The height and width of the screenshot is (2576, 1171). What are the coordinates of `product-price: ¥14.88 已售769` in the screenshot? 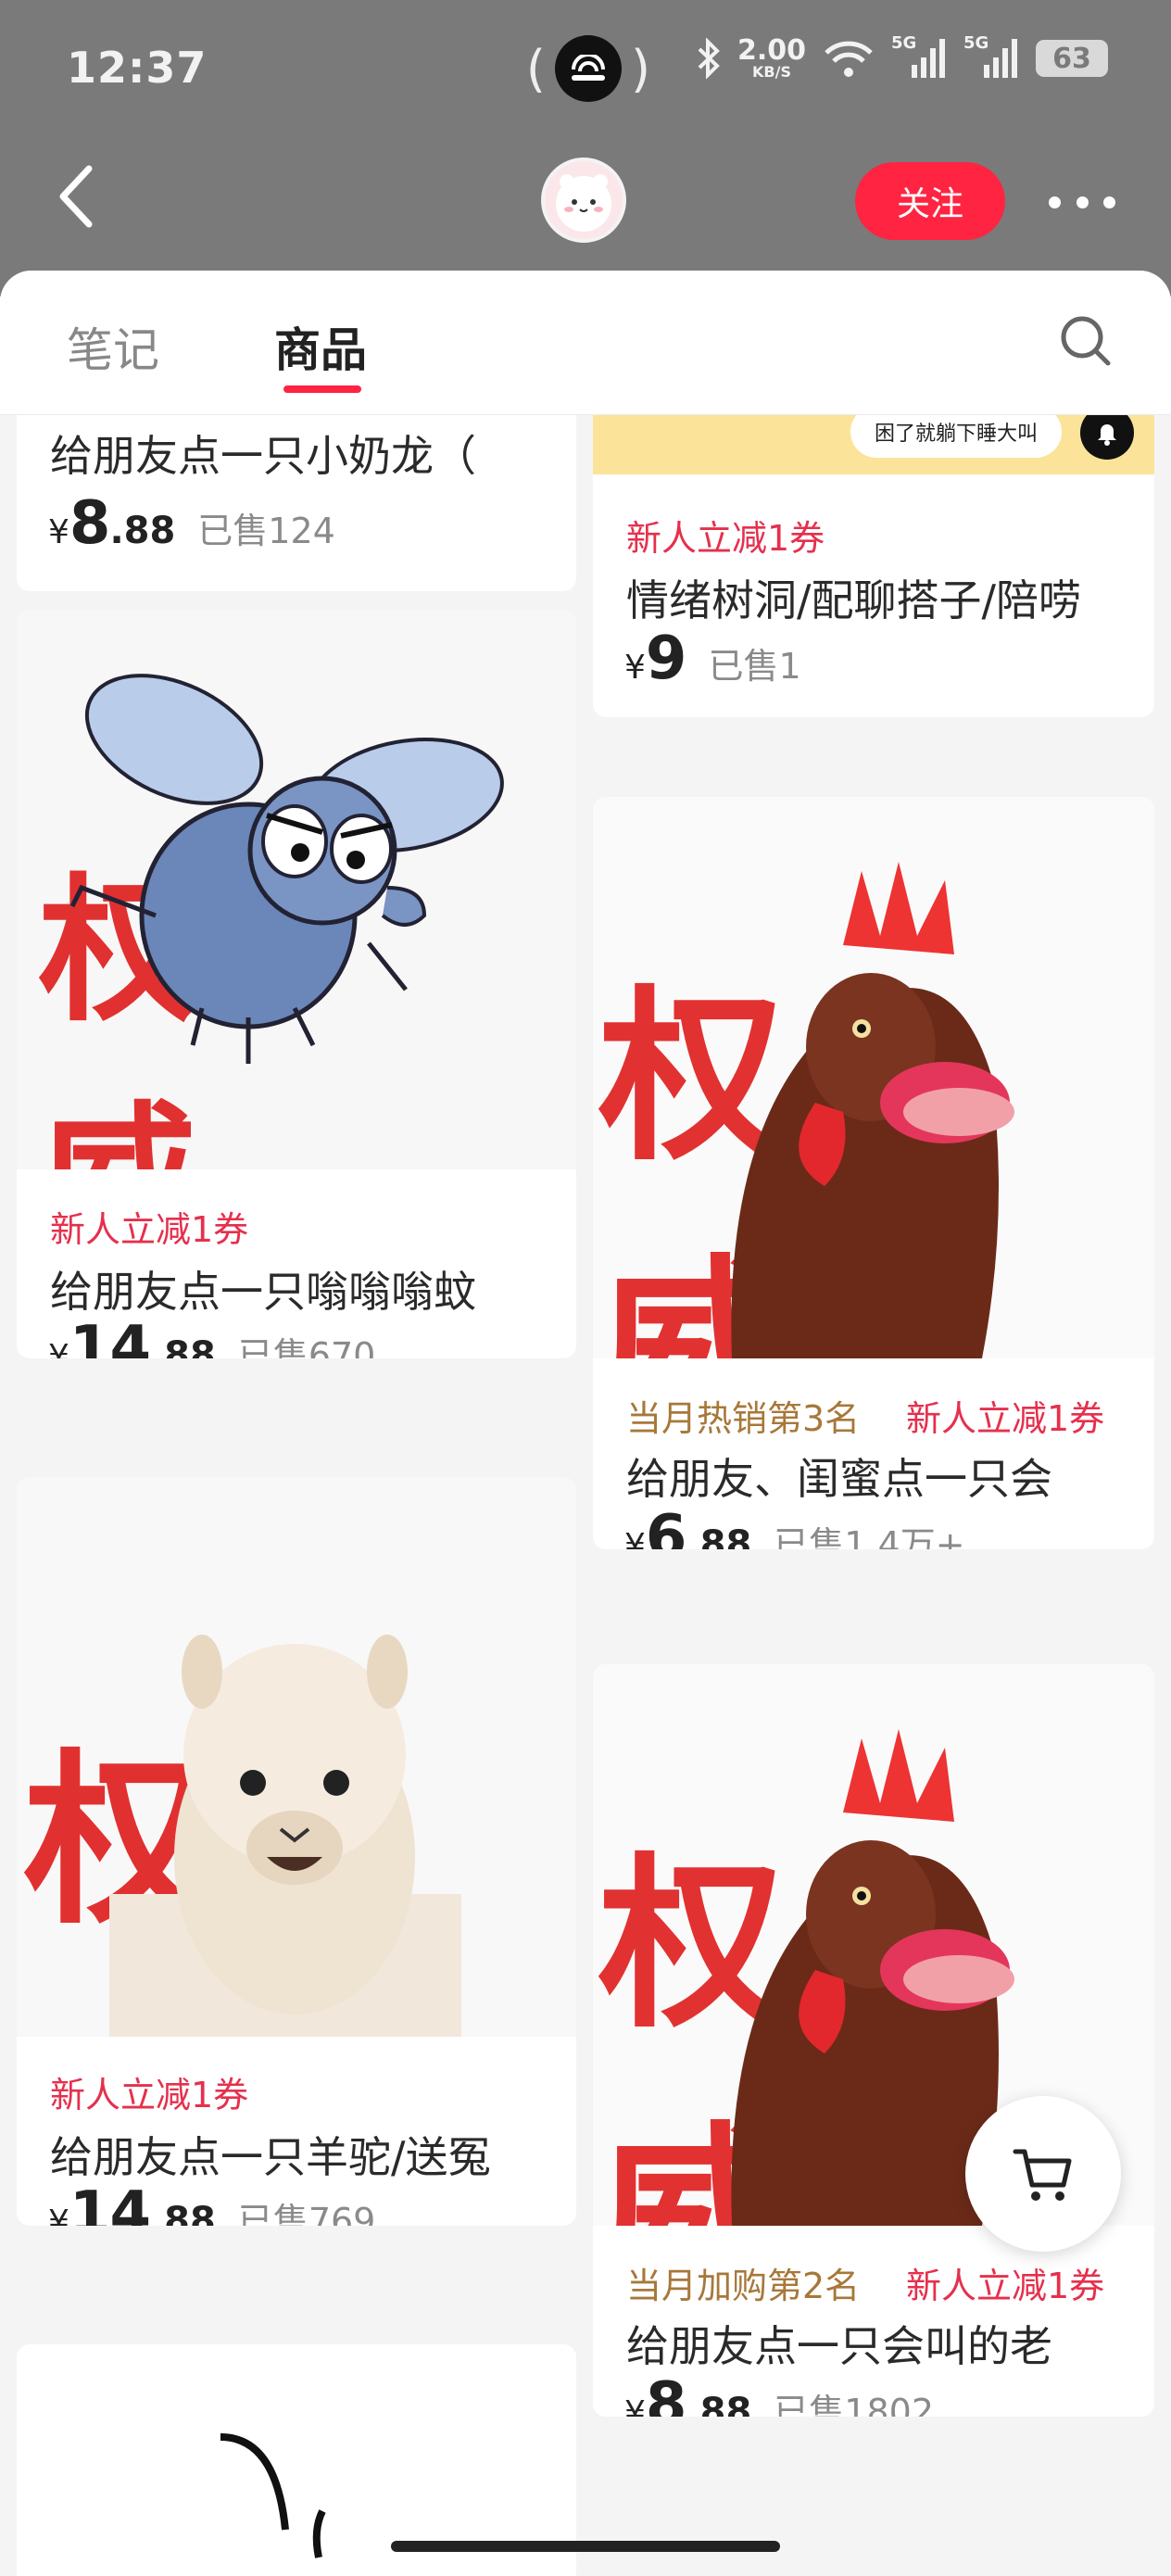 It's located at (212, 2202).